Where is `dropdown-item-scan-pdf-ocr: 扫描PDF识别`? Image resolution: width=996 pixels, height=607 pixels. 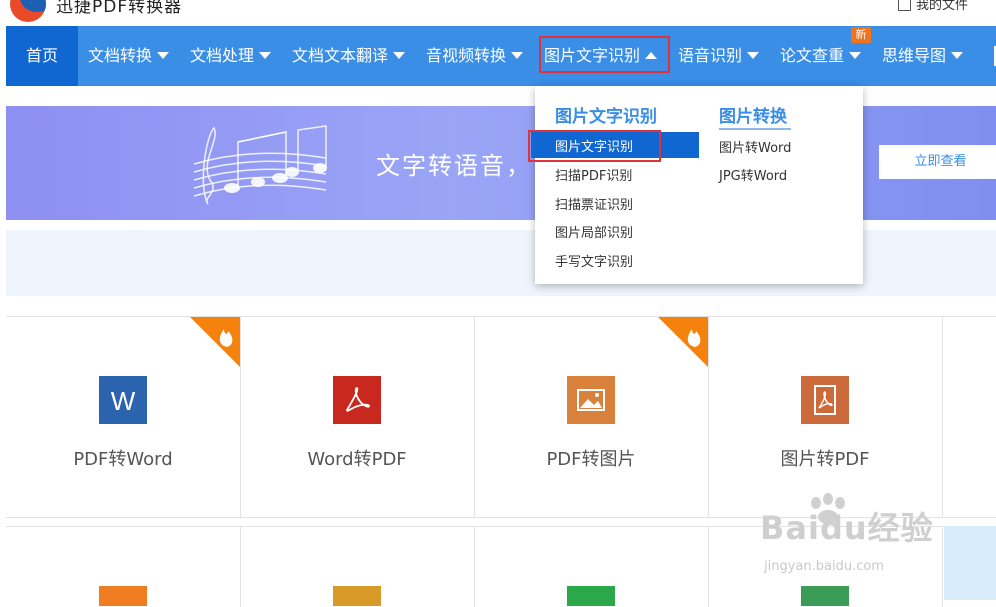
dropdown-item-scan-pdf-ocr: 扫描PDF识别 is located at coordinates (593, 174).